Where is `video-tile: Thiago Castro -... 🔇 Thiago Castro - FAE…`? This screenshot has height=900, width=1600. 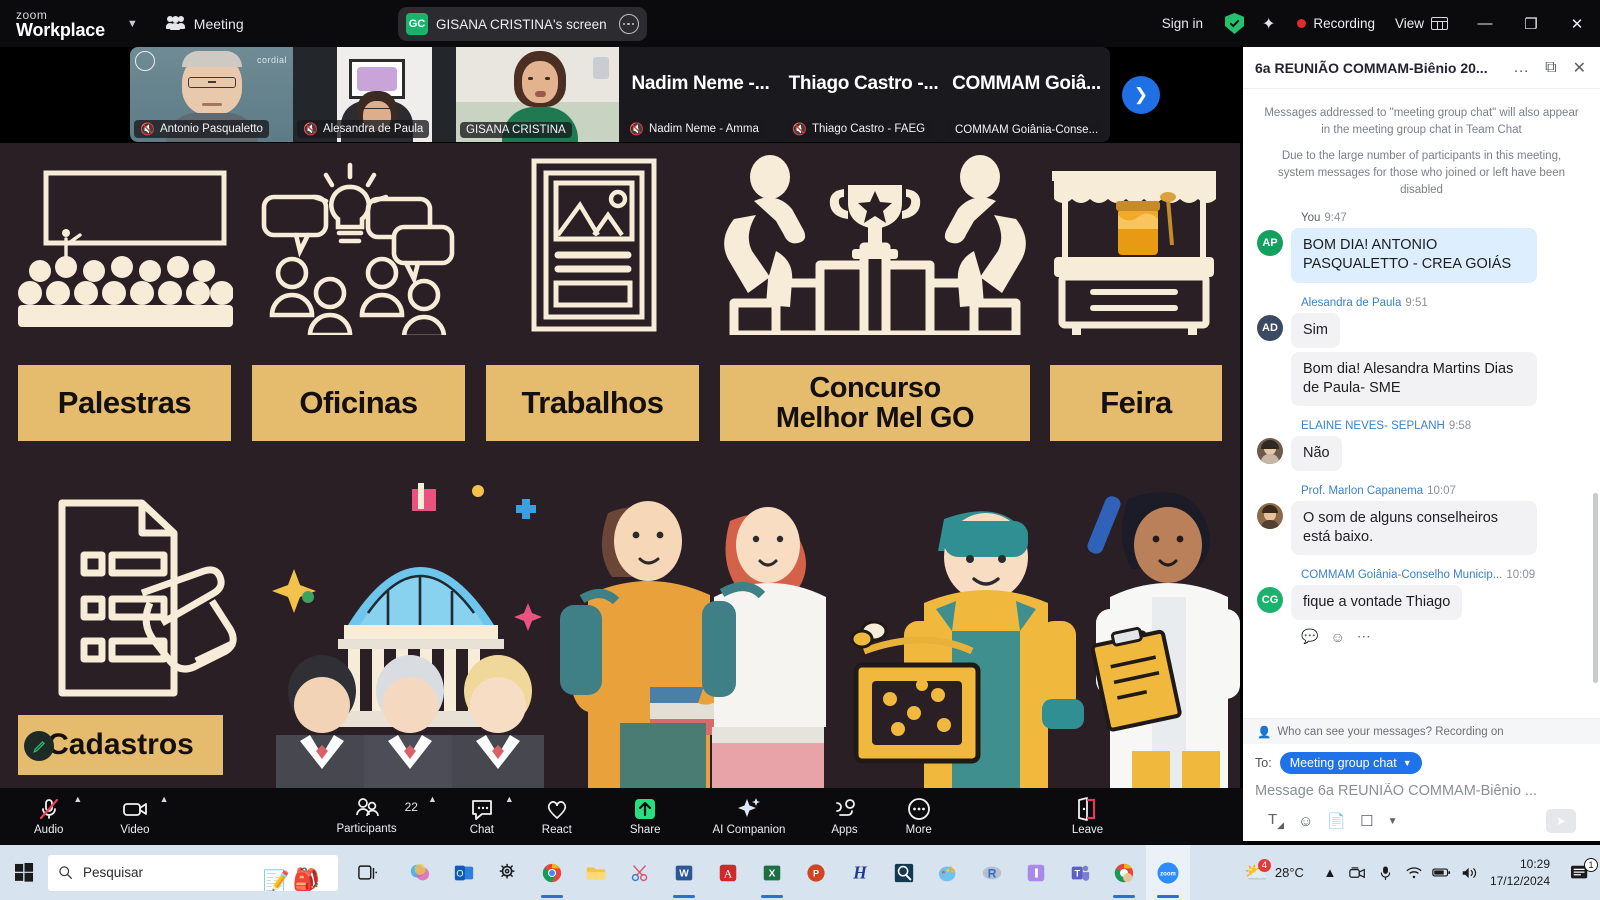 video-tile: Thiago Castro -... 🔇 Thiago Castro - FAE… is located at coordinates (863, 94).